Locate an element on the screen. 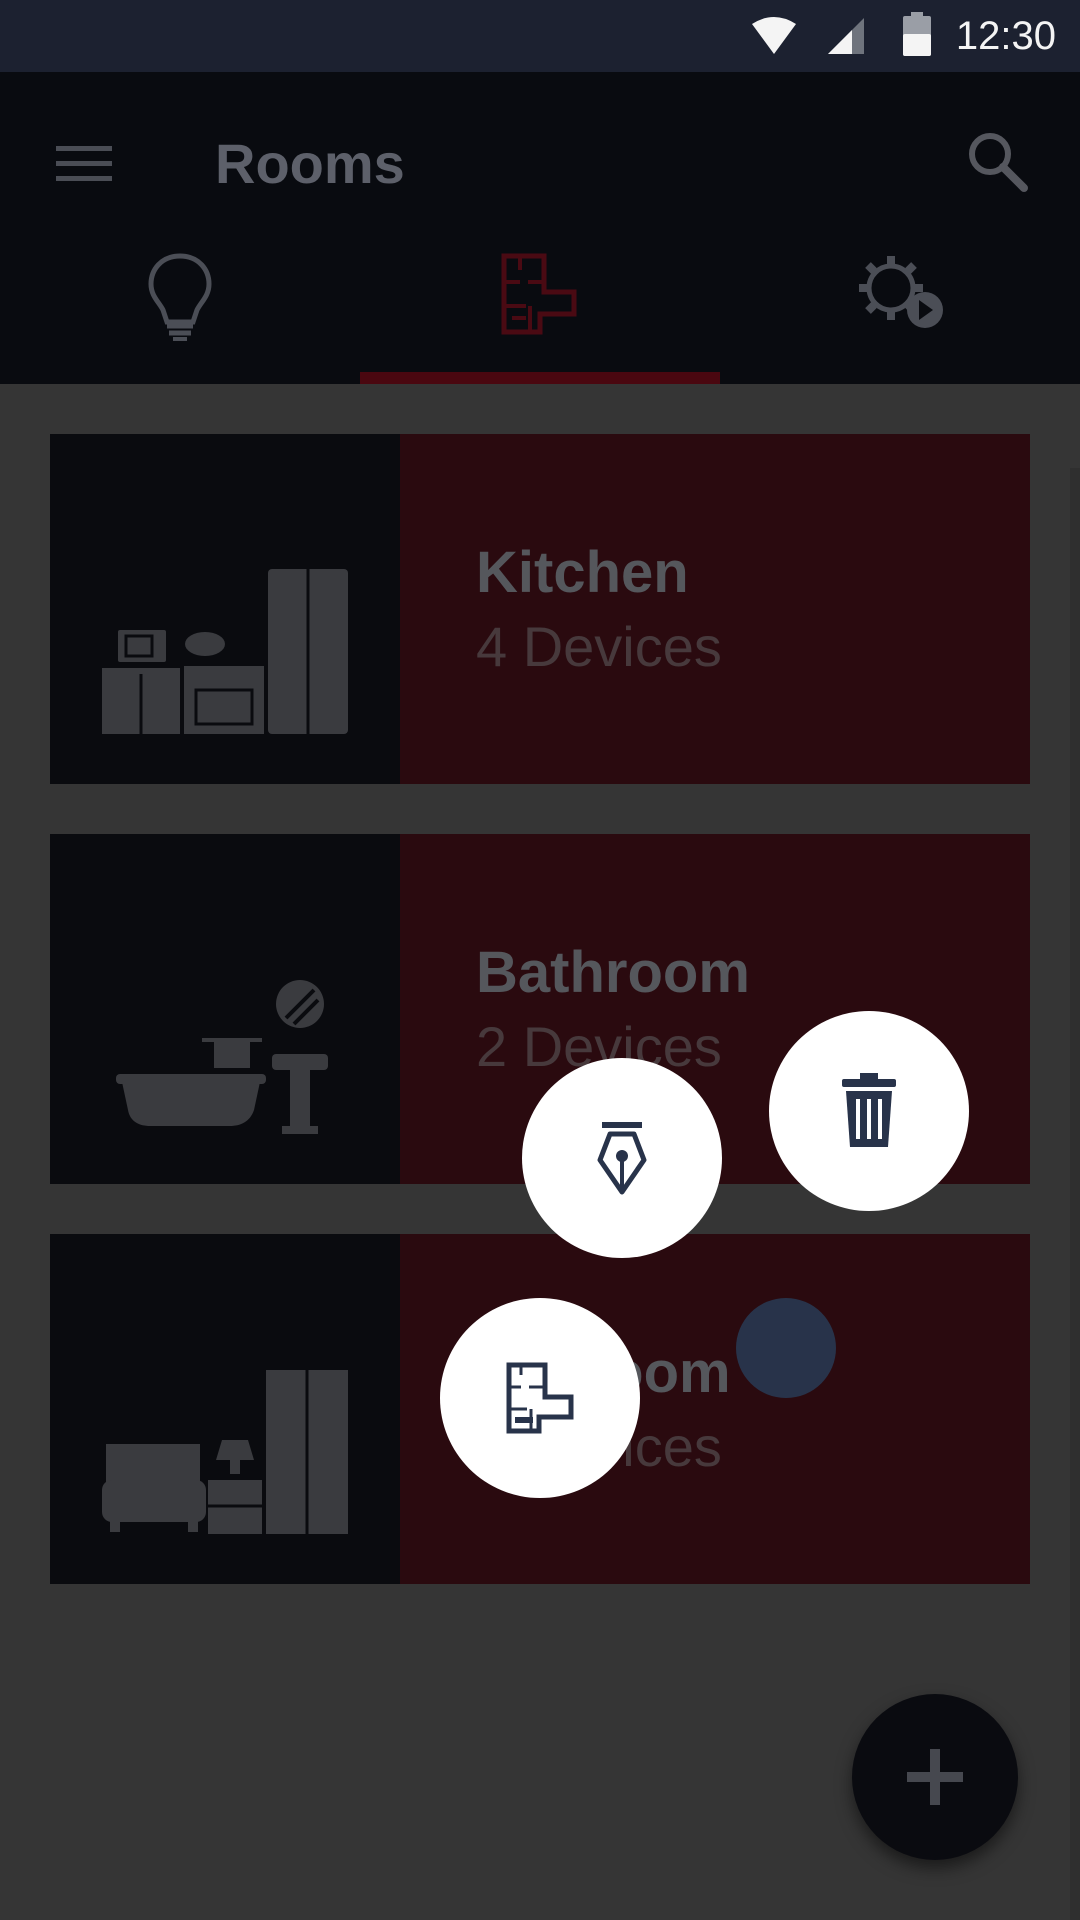 Image resolution: width=1080 pixels, height=1920 pixels. tab-lights is located at coordinates (180, 318).